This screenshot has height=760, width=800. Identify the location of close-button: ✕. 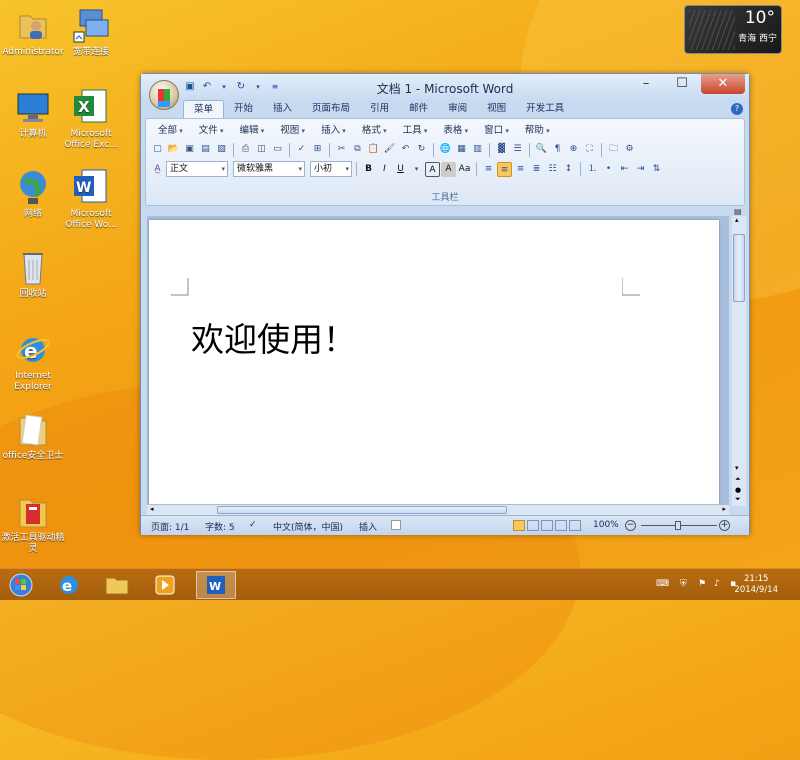
(723, 84).